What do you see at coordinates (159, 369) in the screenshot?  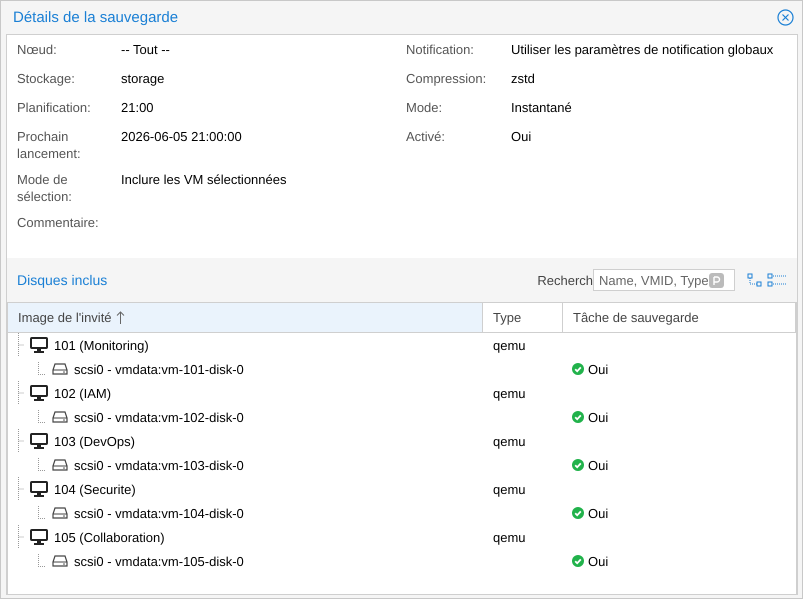 I see `disk-name: scsi0 - vmdata:vm-101-disk-0` at bounding box center [159, 369].